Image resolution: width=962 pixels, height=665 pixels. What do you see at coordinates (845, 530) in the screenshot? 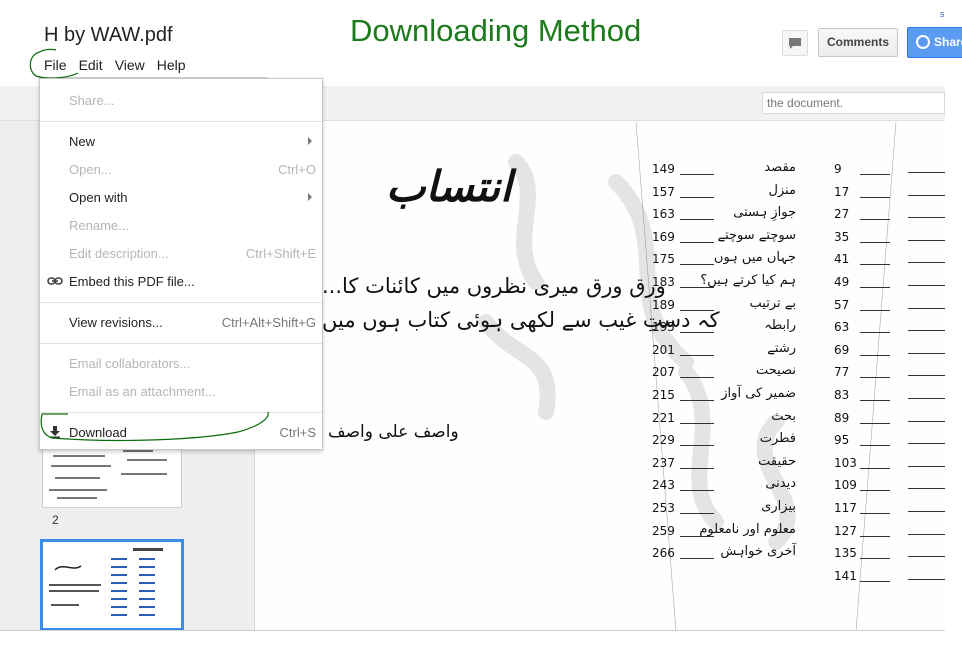
I see `toc-left-number: 127` at bounding box center [845, 530].